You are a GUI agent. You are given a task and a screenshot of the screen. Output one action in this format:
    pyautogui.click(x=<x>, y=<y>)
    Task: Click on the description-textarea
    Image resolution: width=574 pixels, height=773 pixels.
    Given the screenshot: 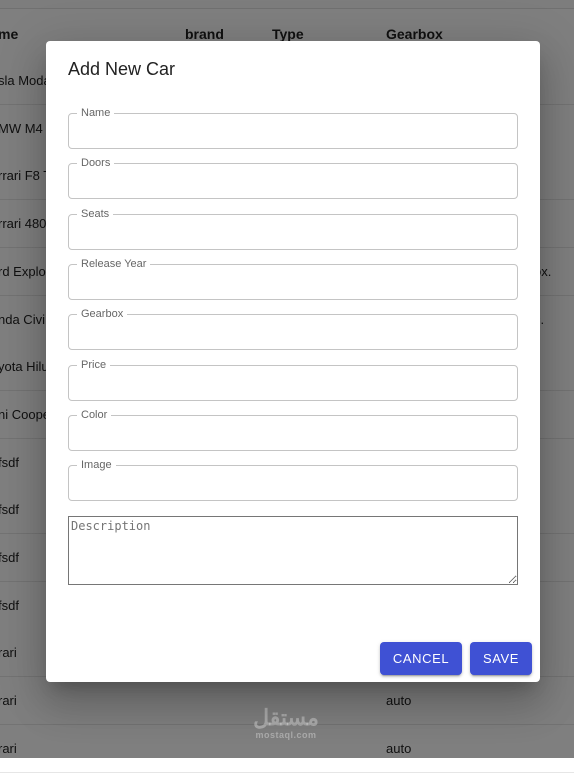 What is the action you would take?
    pyautogui.click(x=293, y=550)
    